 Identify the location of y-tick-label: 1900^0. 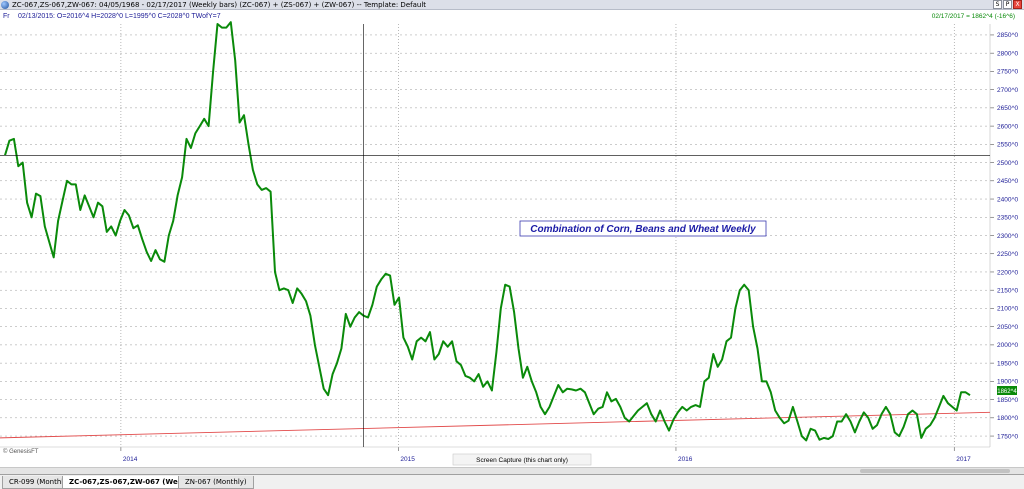
(1008, 382).